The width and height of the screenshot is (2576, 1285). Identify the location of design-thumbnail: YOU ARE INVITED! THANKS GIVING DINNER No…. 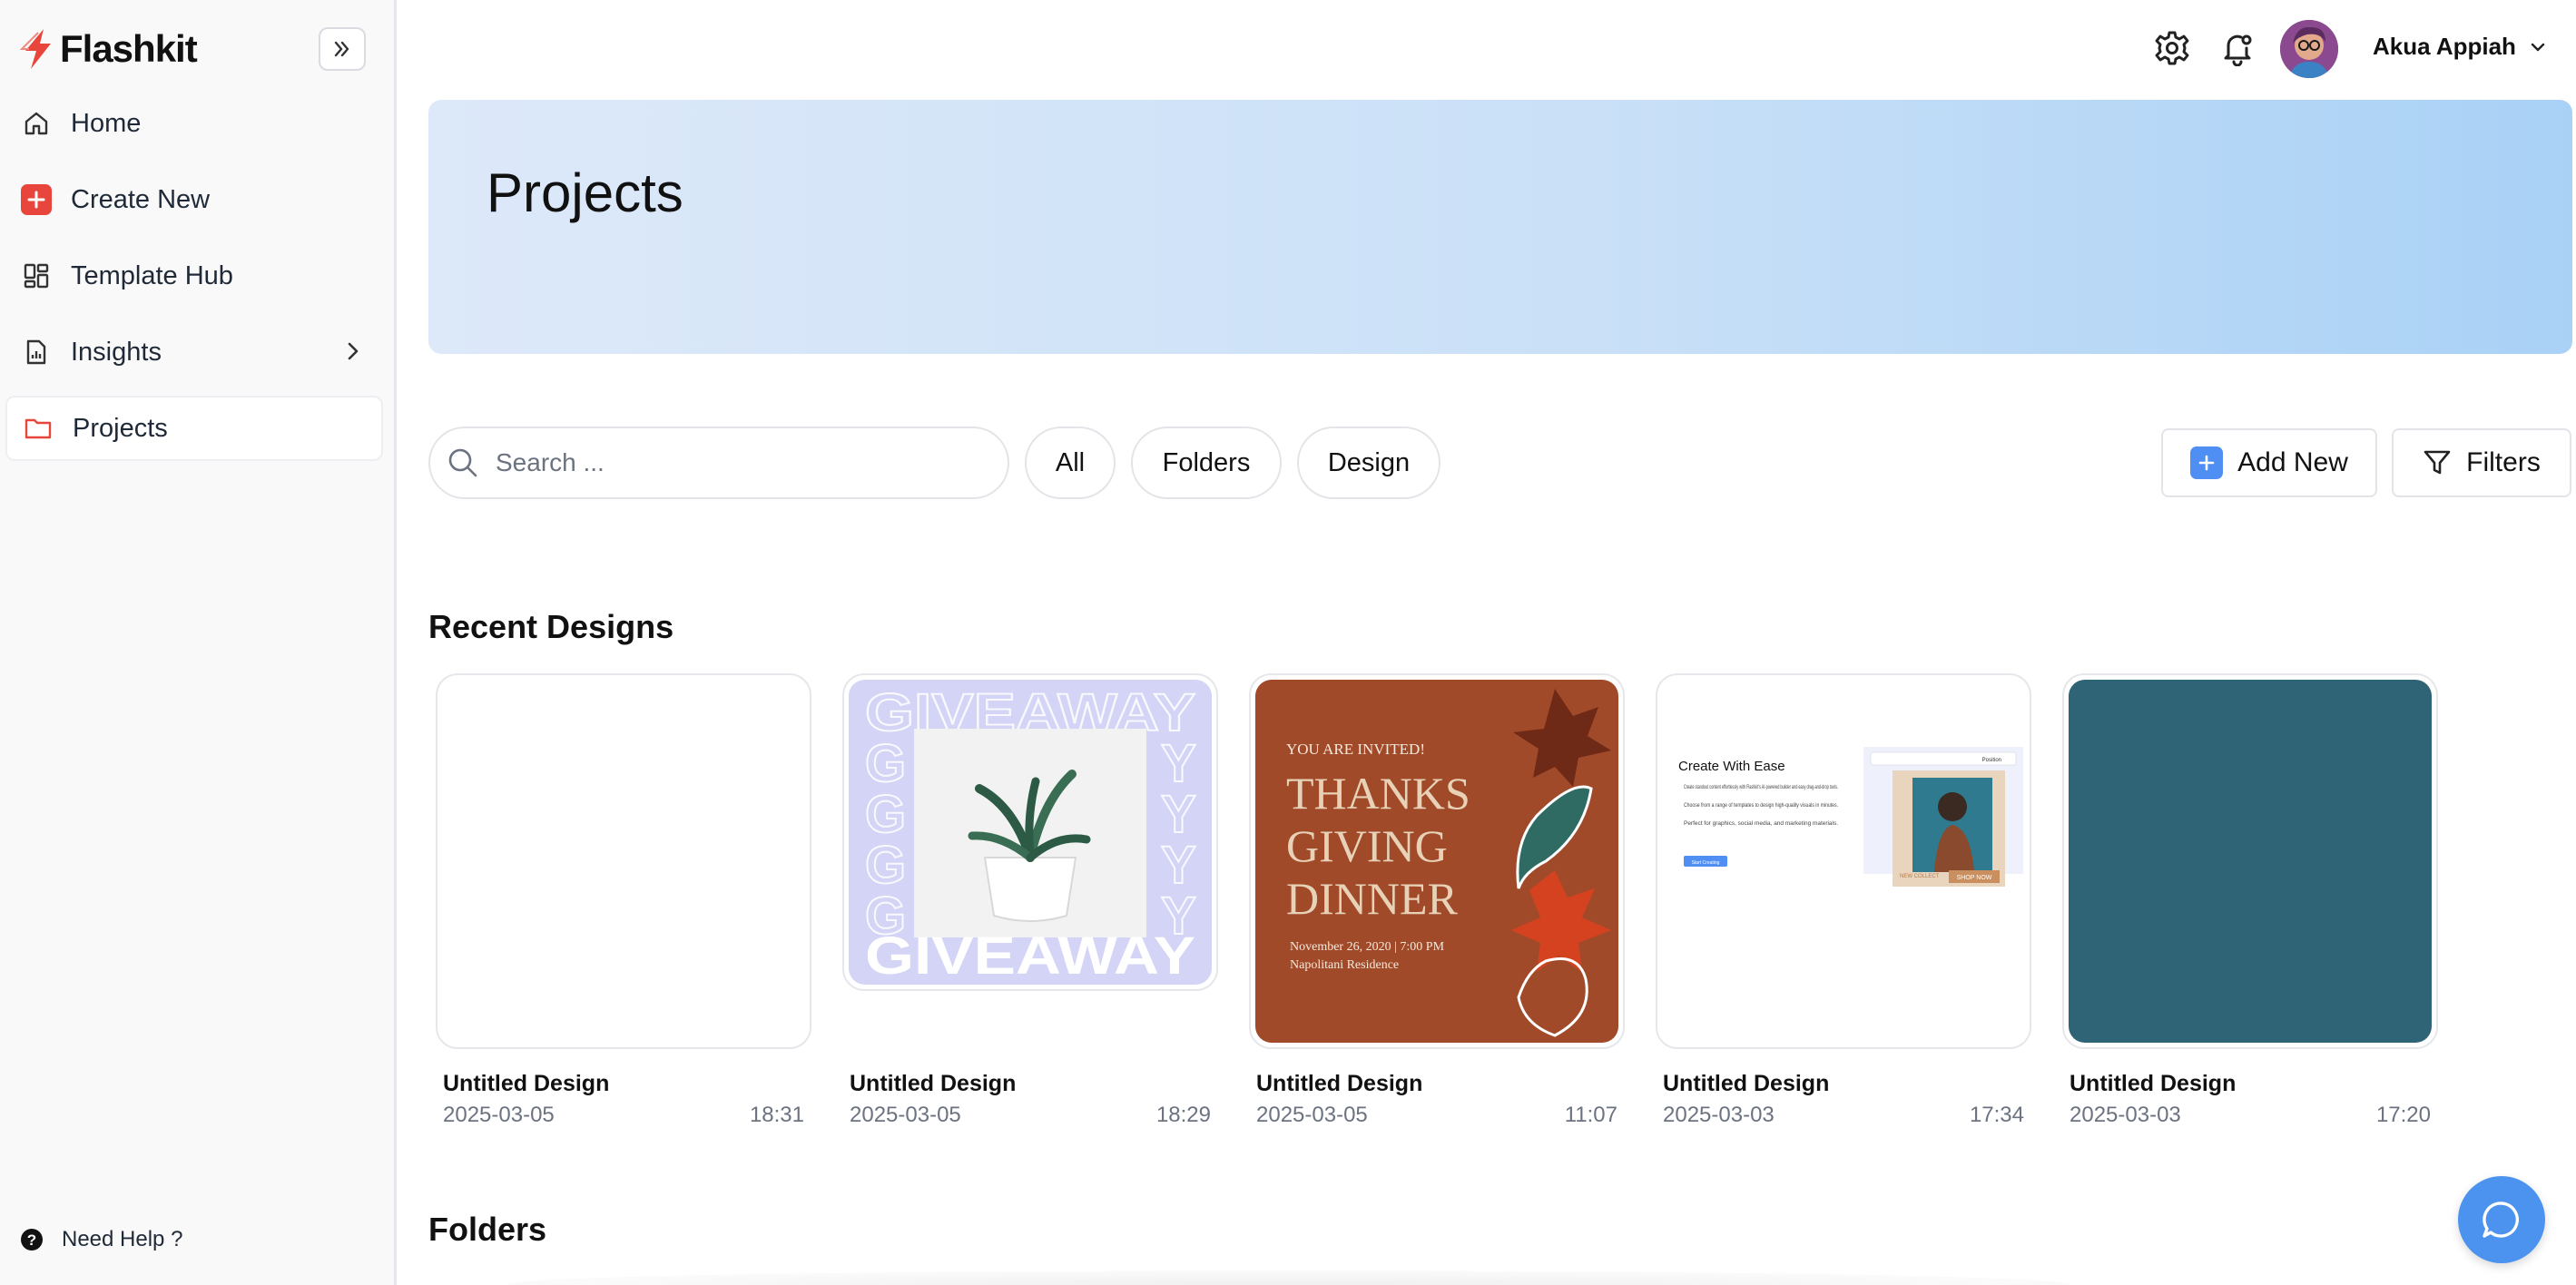
(1437, 861).